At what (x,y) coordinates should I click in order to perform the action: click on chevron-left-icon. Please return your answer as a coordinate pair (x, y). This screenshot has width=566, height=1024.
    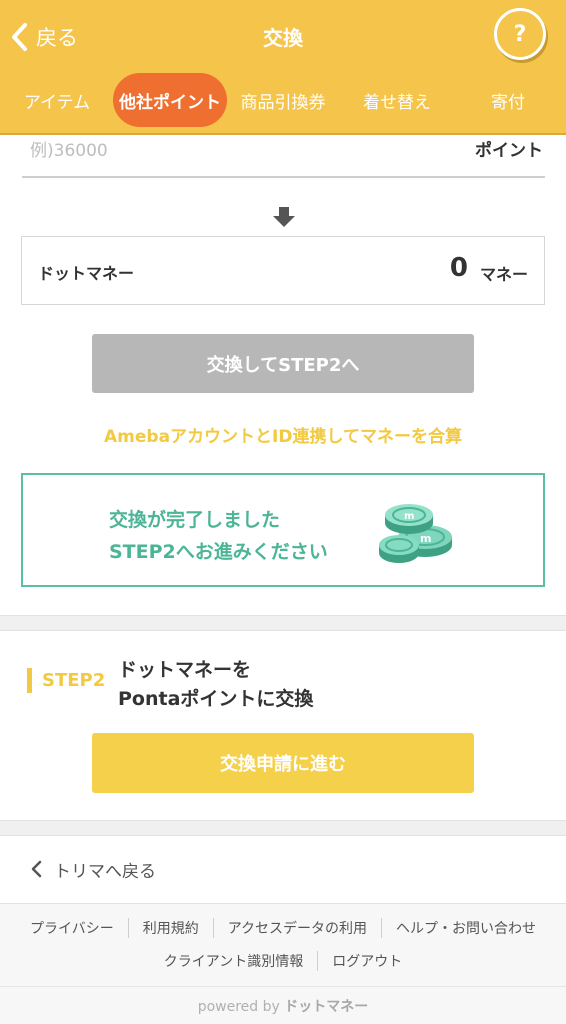
    Looking at the image, I should click on (36, 869).